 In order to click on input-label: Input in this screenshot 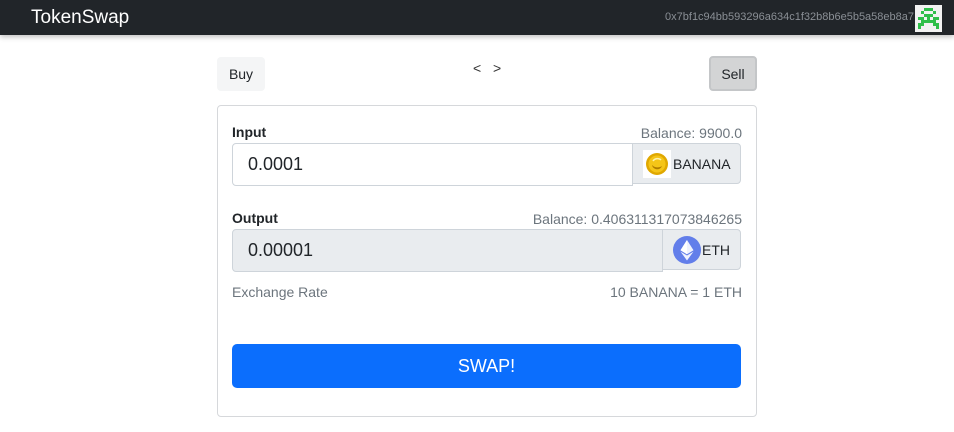, I will do `click(249, 132)`.